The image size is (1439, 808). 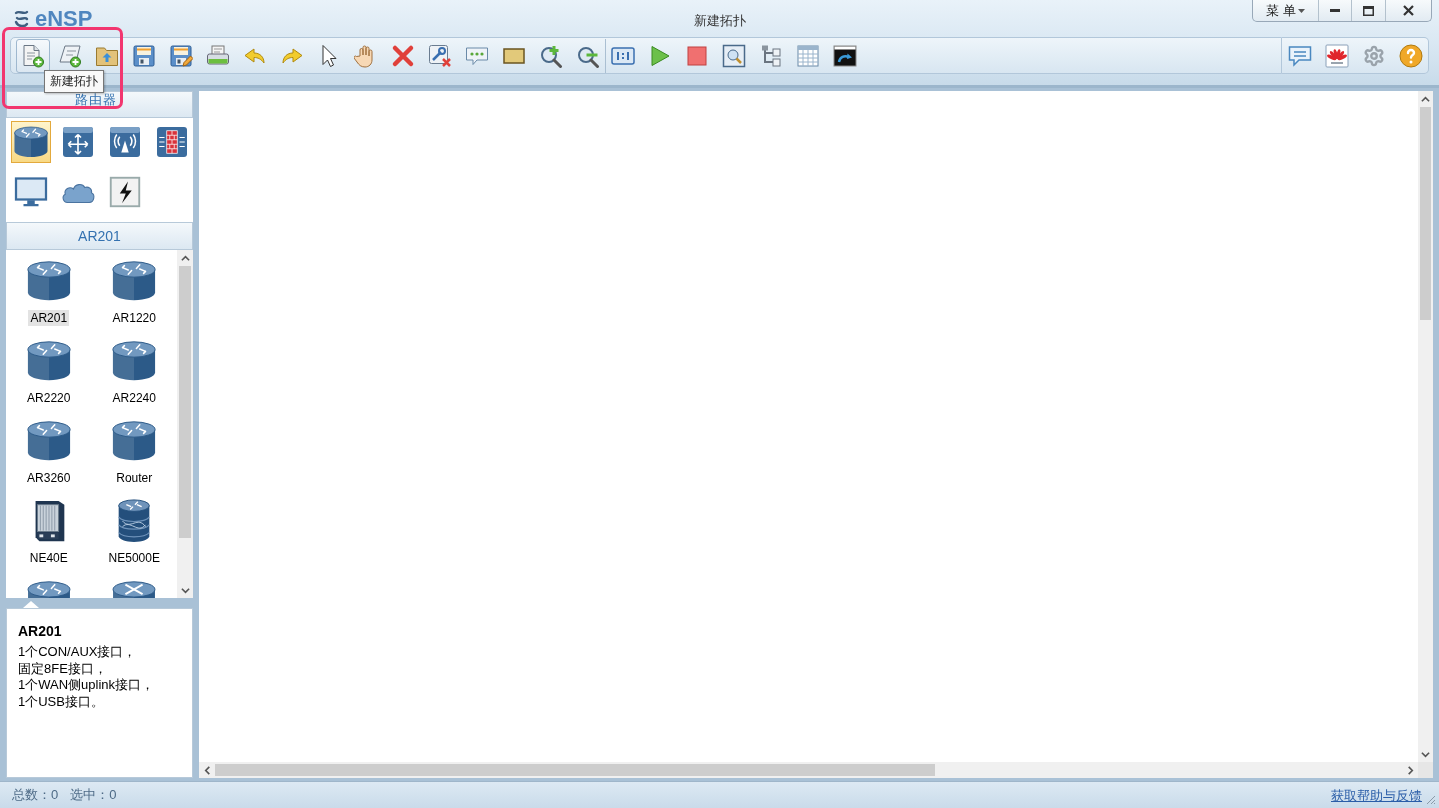 What do you see at coordinates (218, 55) in the screenshot?
I see `printer-icon` at bounding box center [218, 55].